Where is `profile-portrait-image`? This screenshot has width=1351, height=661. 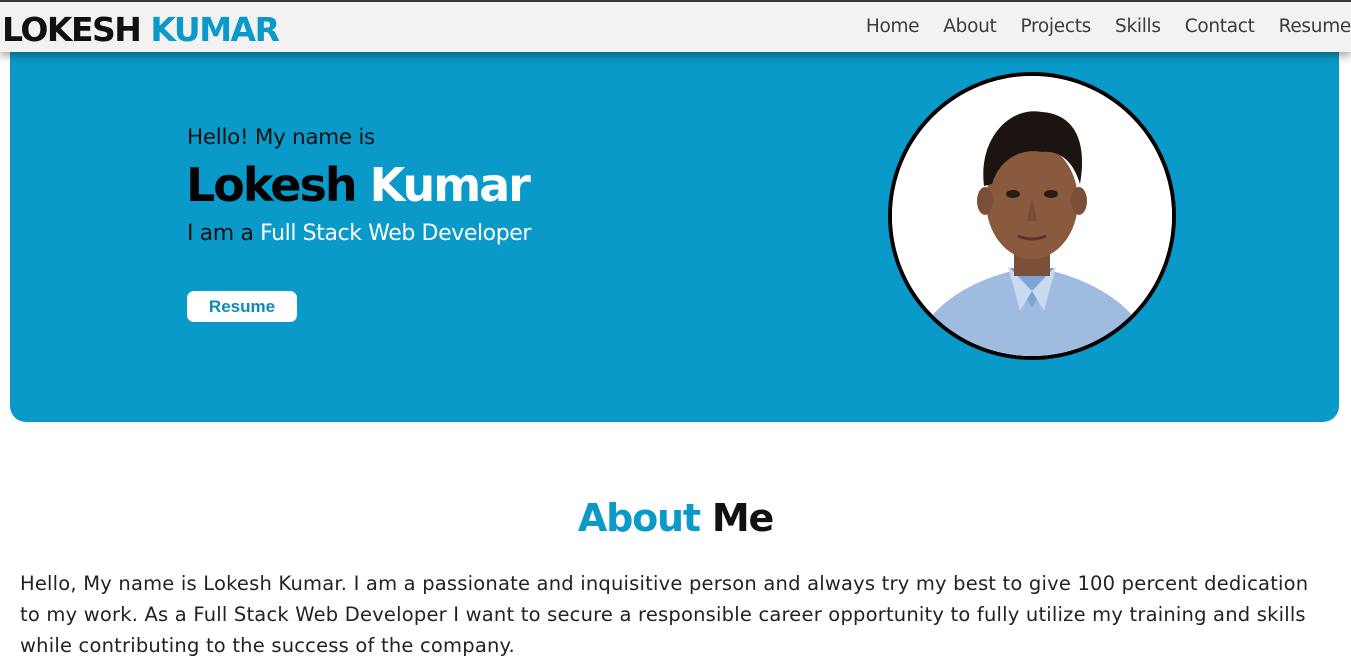 profile-portrait-image is located at coordinates (1032, 216).